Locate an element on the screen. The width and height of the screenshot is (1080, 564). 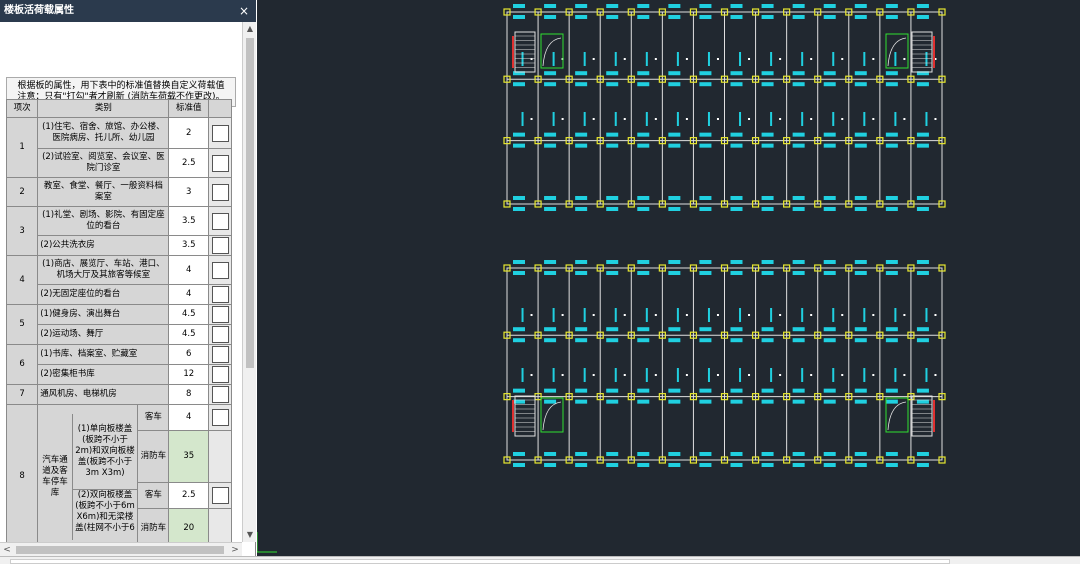
vertical-scroll-thumb is located at coordinates (250, 203).